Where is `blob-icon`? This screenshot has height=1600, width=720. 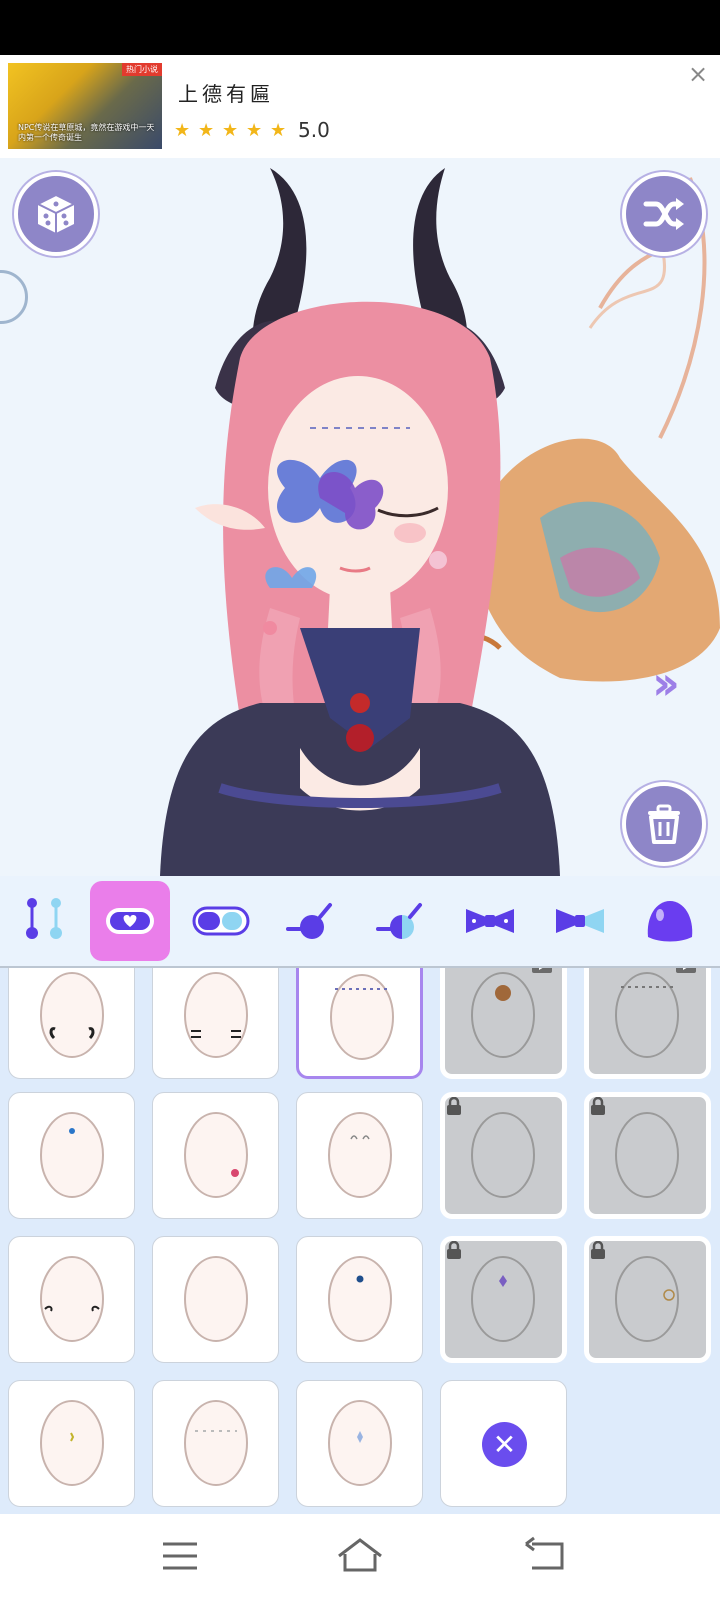
blob-icon is located at coordinates (670, 921).